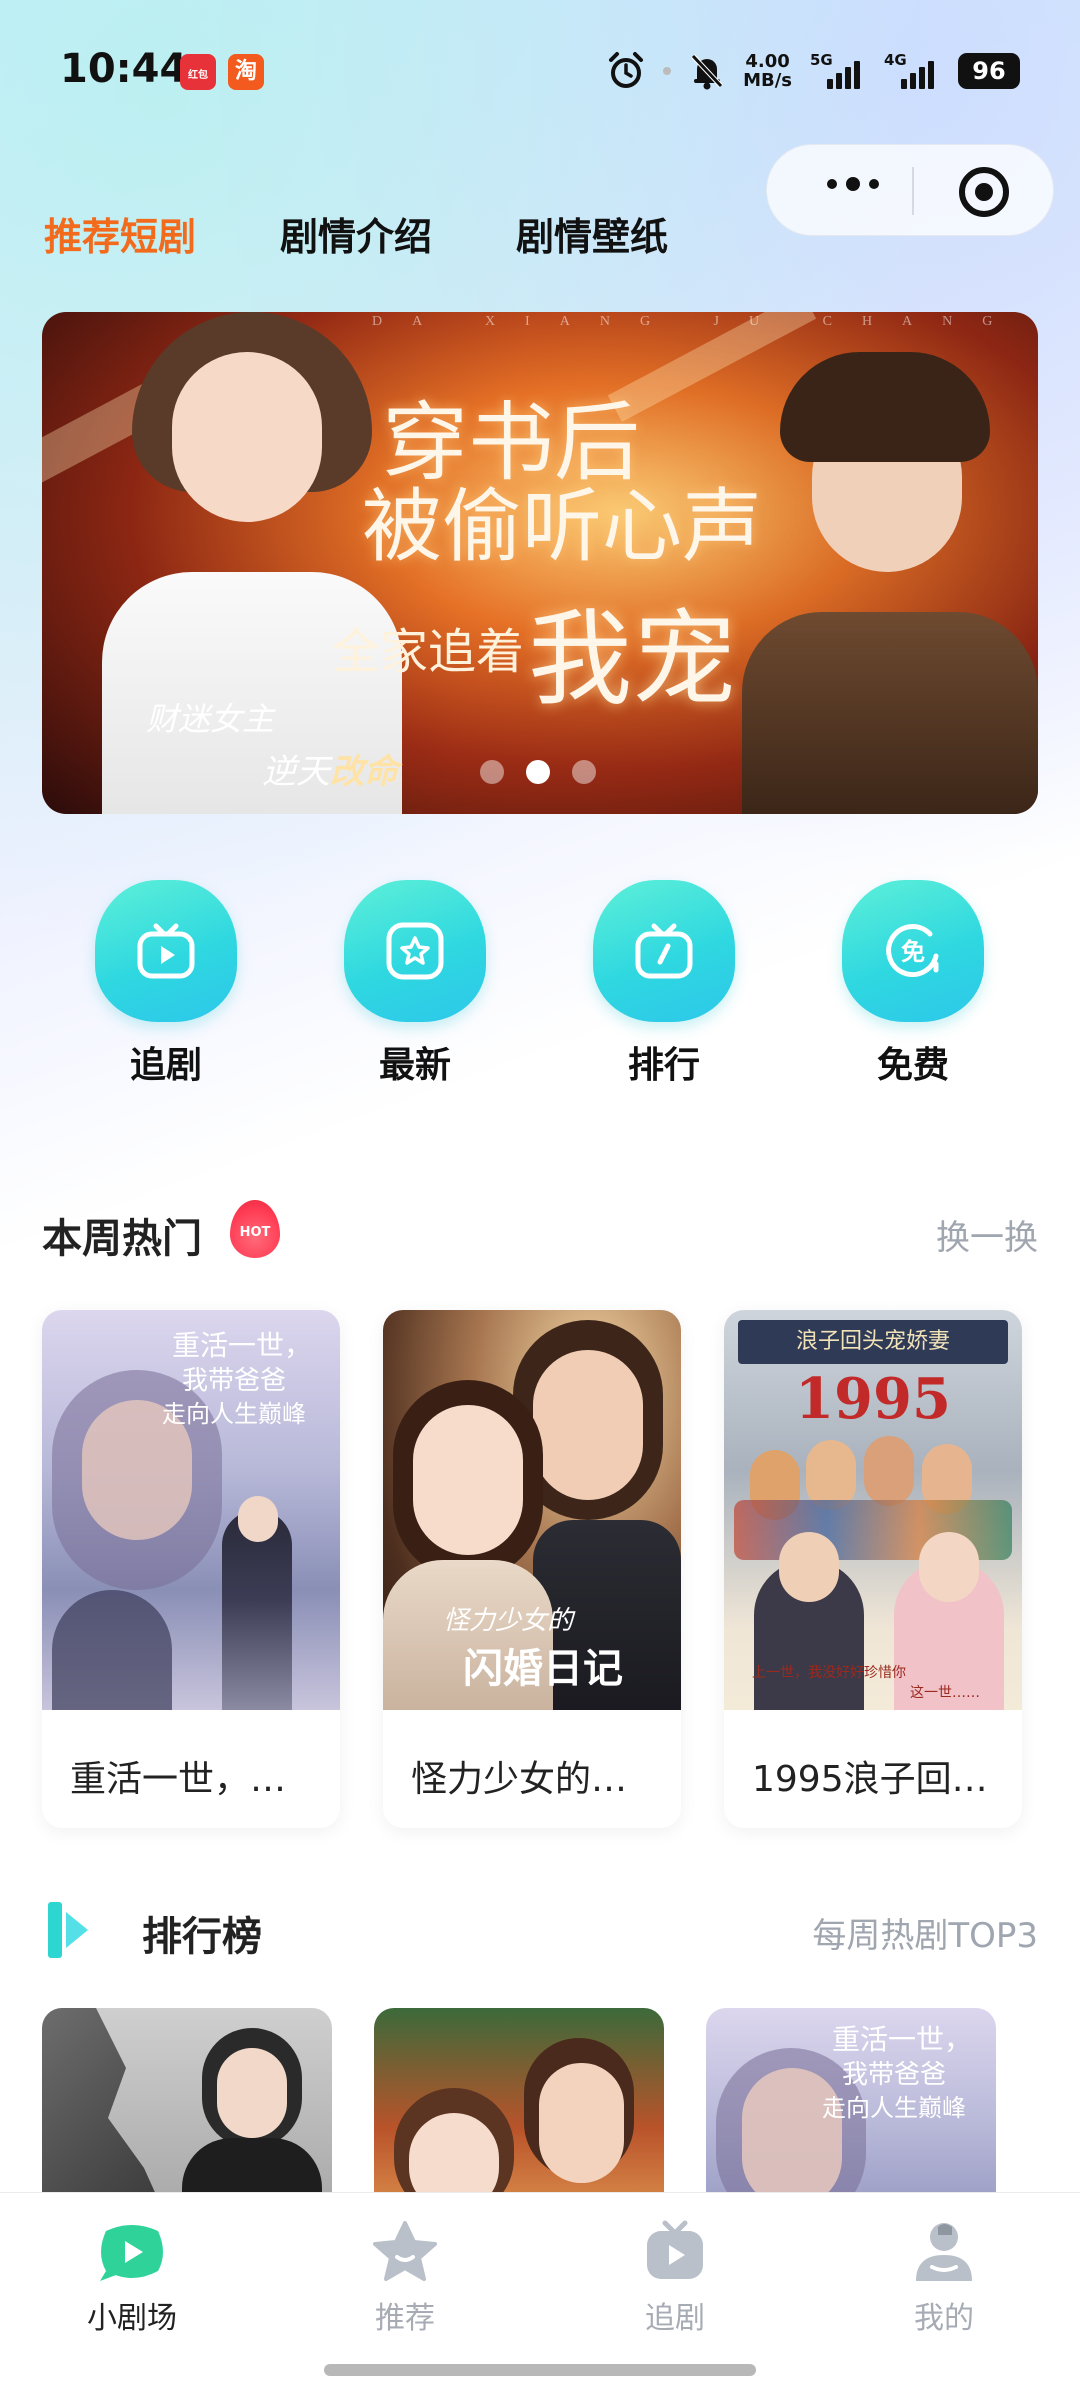  What do you see at coordinates (989, 71) in the screenshot?
I see `battery-indicator: 96` at bounding box center [989, 71].